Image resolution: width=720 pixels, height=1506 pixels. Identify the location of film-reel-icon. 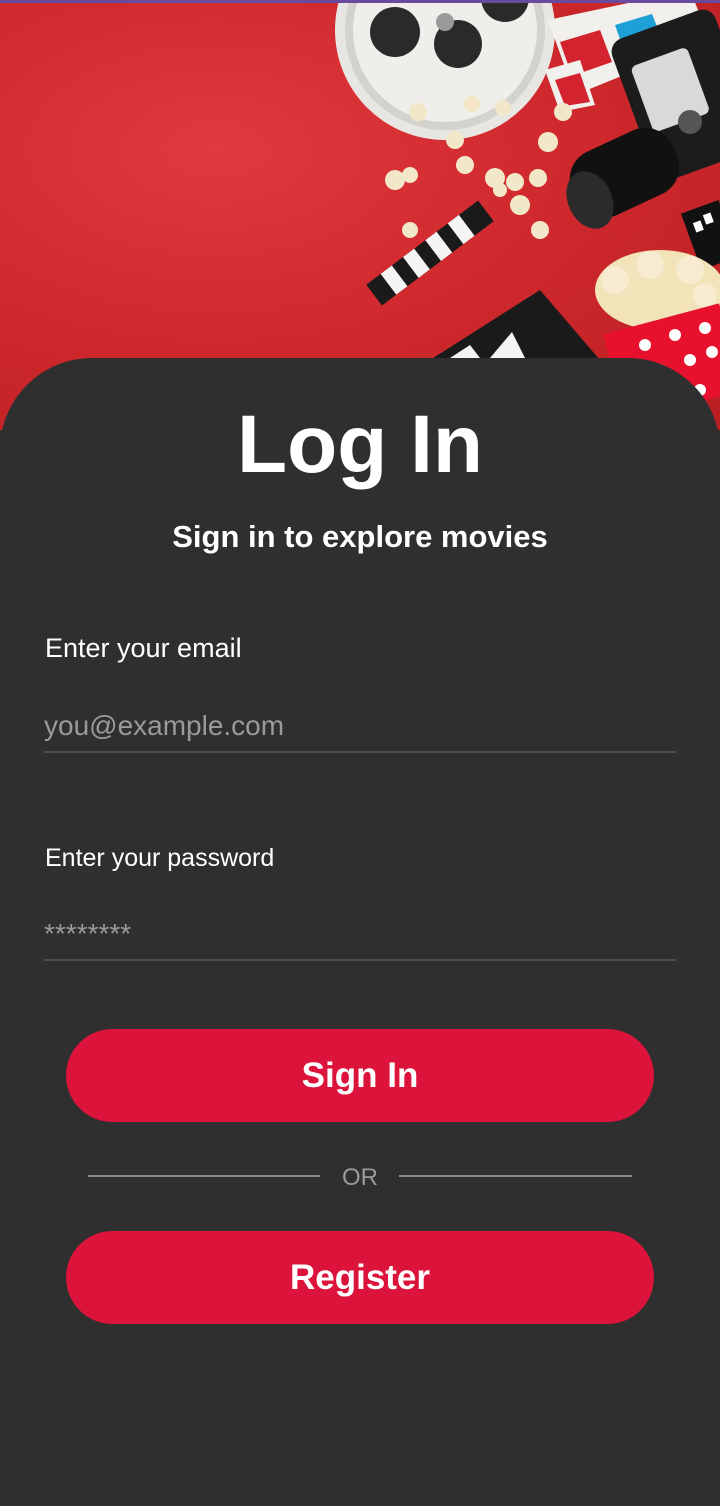
(445, 70).